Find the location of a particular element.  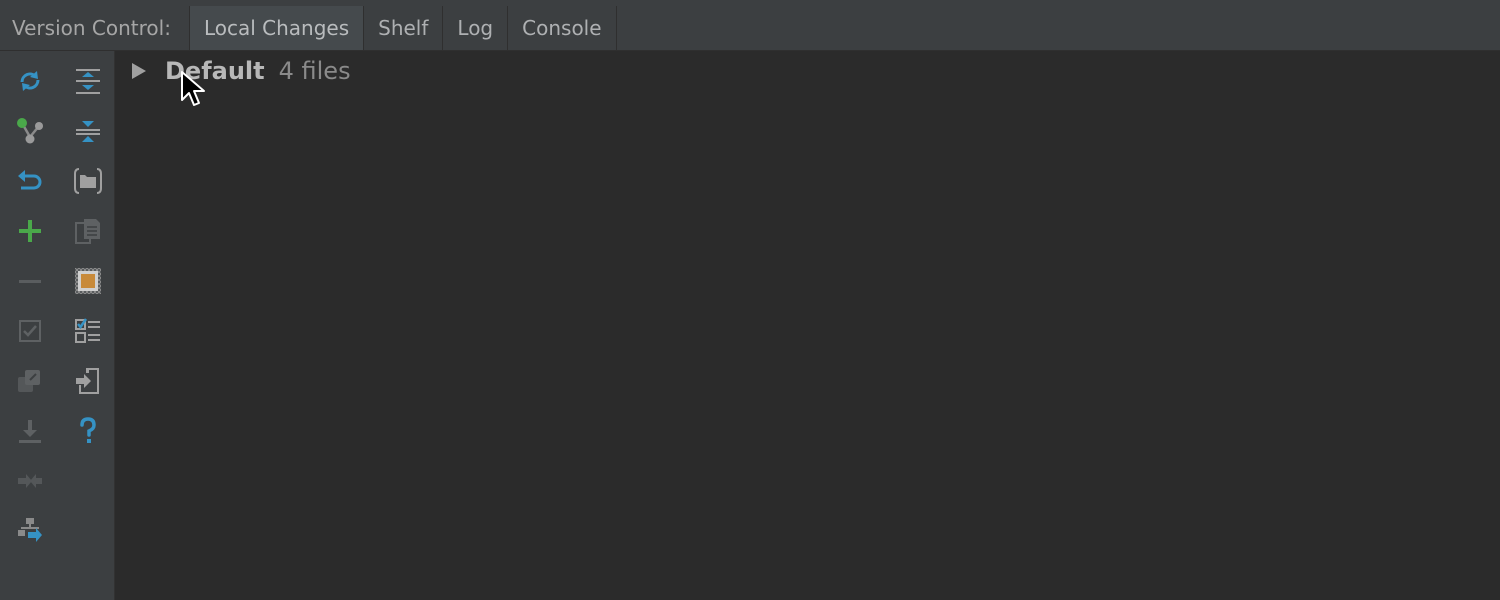

expand-all-button is located at coordinates (88, 81).